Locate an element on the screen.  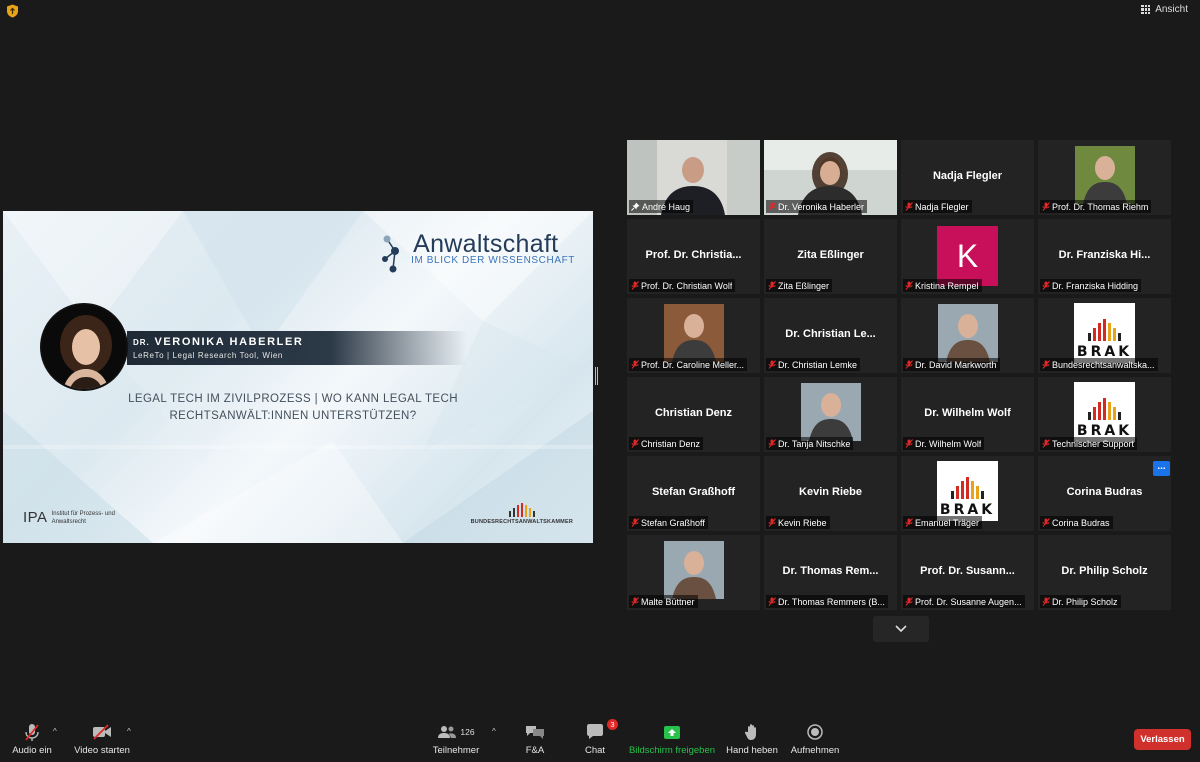
participant-tile: Dr. Wilhelm Wolf Dr. Wilhelm Wolf is located at coordinates (967, 414).